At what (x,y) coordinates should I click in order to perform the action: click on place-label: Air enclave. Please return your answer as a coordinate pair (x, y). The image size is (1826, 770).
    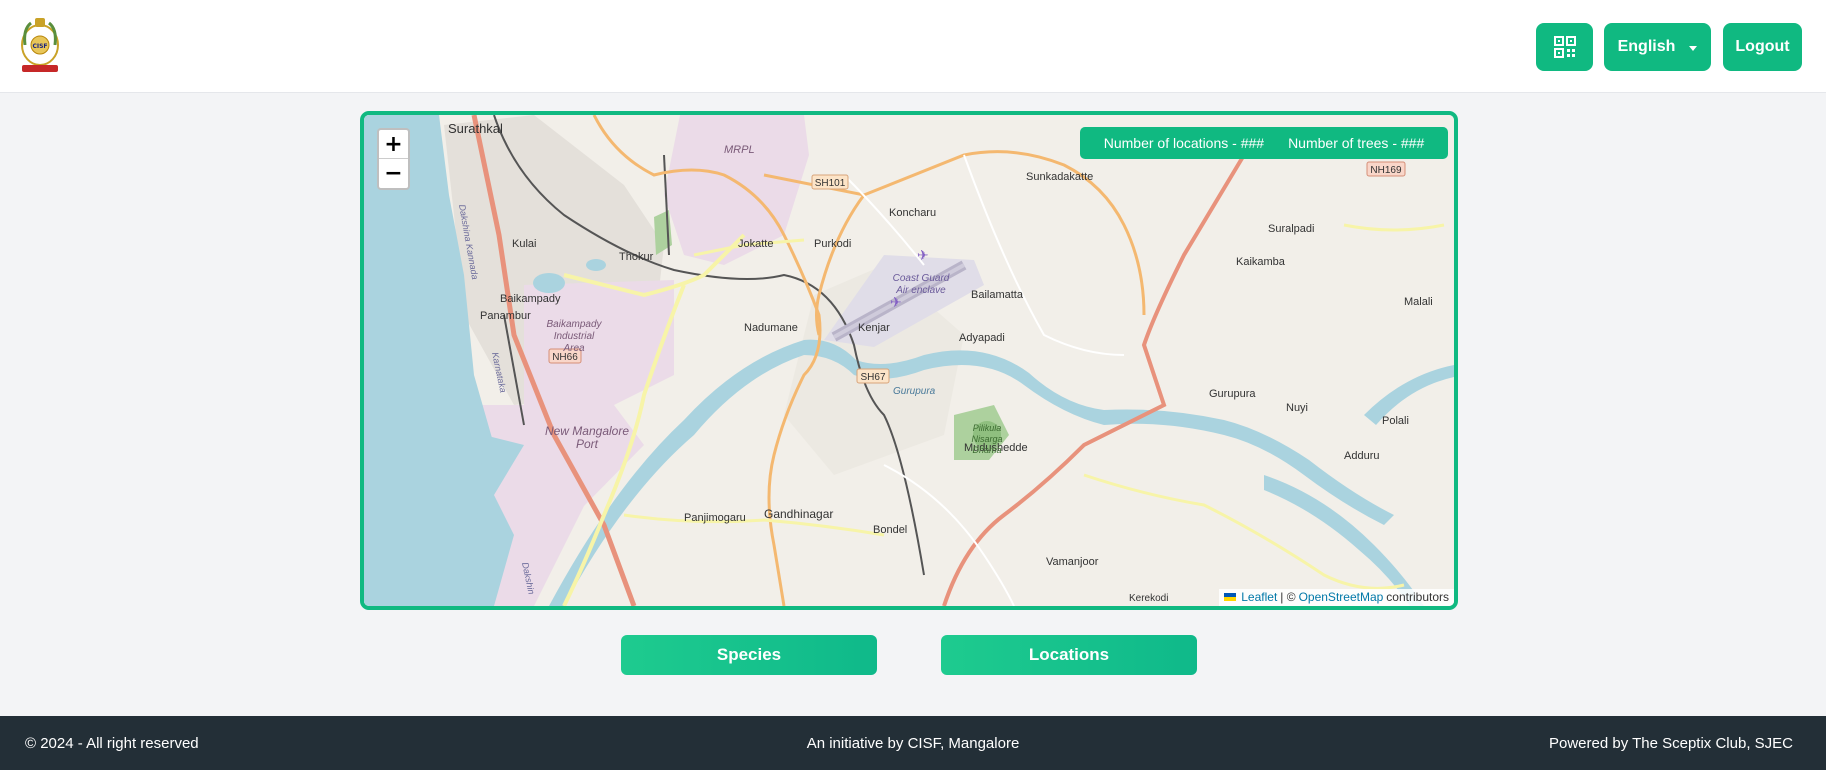
    Looking at the image, I should click on (920, 290).